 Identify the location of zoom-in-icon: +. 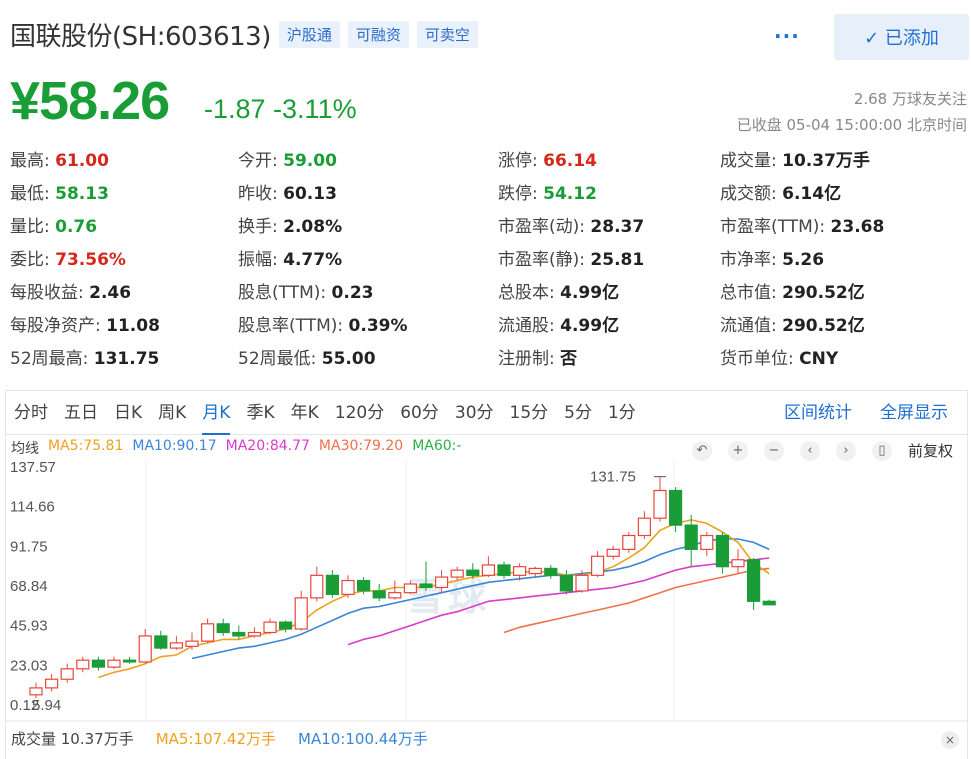
(738, 450).